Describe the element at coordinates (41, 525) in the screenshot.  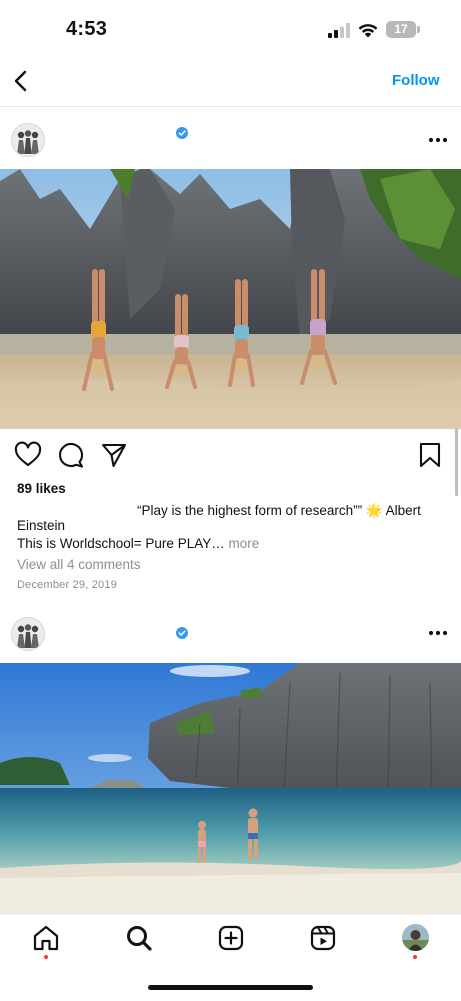
I see `caption-line-2: Einstein` at that location.